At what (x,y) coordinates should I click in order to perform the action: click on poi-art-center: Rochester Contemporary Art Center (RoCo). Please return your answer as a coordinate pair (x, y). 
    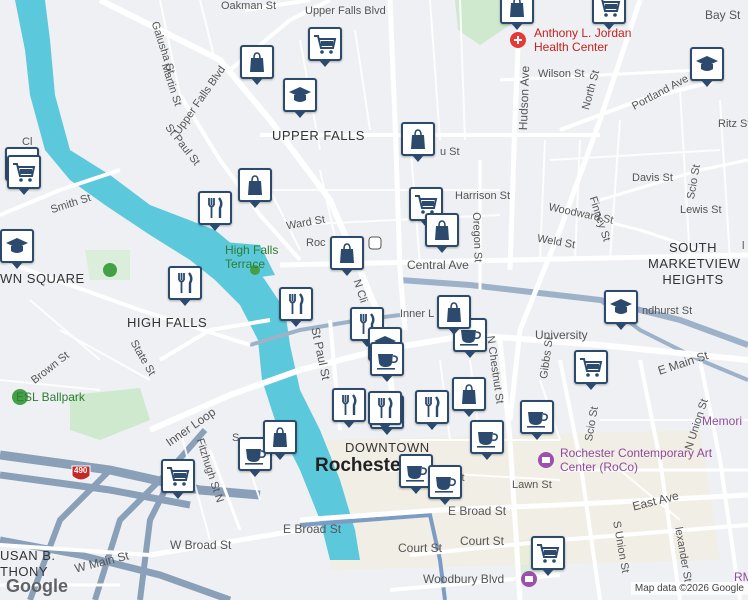
    Looking at the image, I should click on (640, 460).